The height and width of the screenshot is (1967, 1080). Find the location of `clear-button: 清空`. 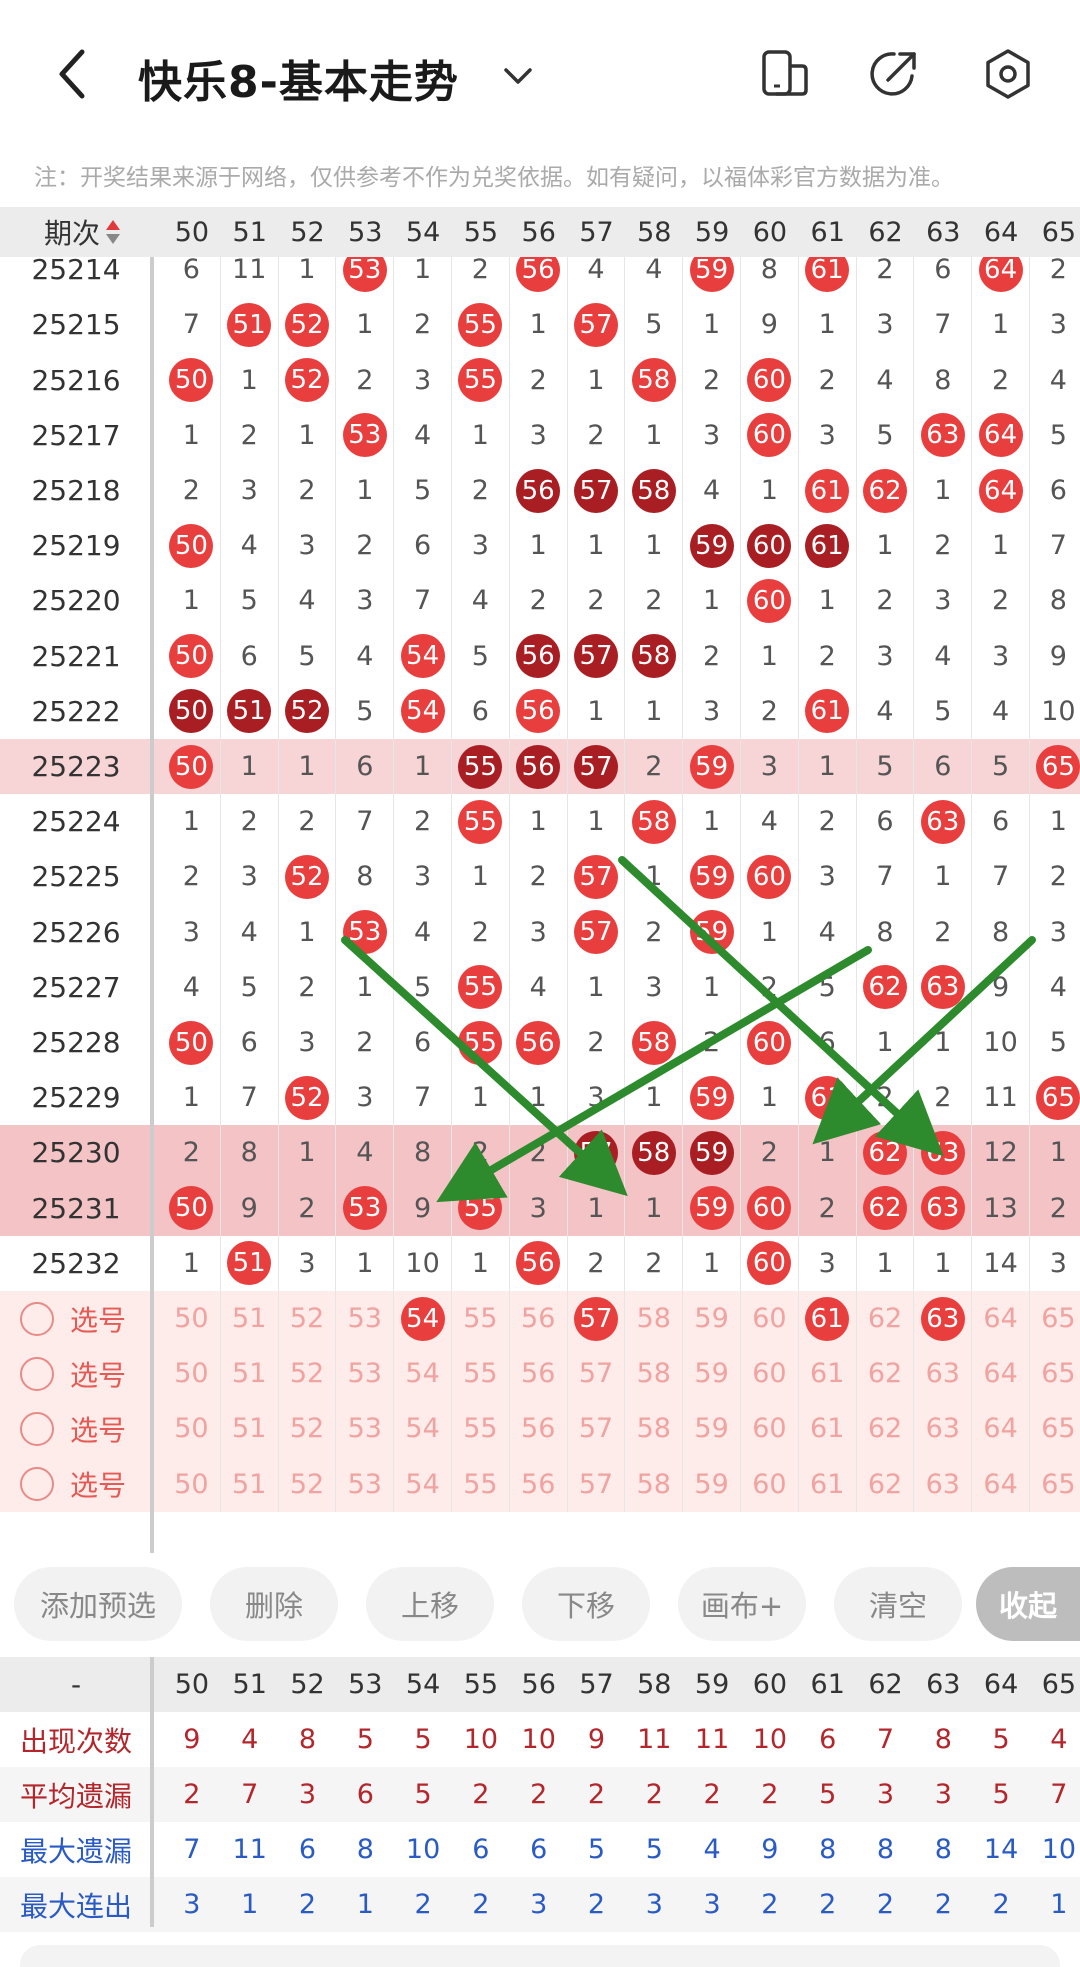

clear-button: 清空 is located at coordinates (898, 1604).